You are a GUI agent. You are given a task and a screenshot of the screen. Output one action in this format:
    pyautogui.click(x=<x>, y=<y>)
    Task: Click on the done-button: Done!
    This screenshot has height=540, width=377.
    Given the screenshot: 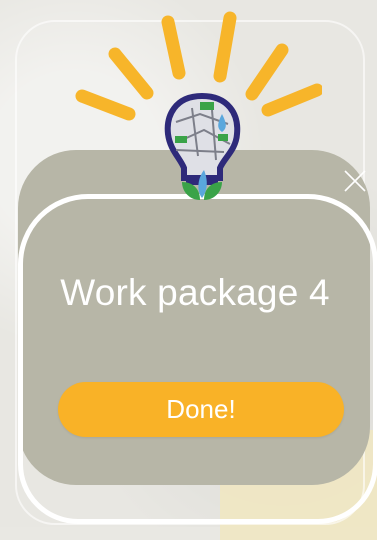 What is the action you would take?
    pyautogui.click(x=201, y=409)
    